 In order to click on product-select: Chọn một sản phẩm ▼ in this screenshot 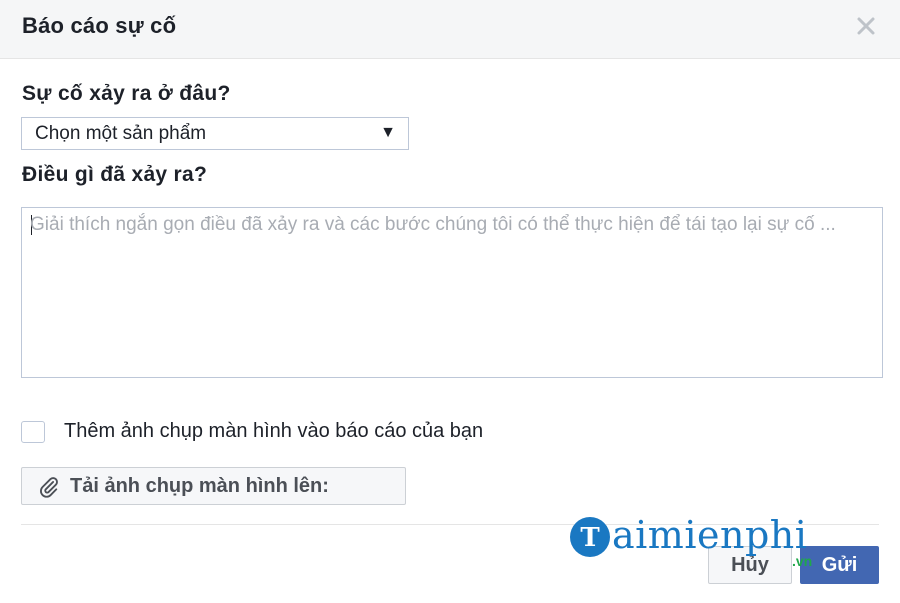, I will do `click(215, 133)`.